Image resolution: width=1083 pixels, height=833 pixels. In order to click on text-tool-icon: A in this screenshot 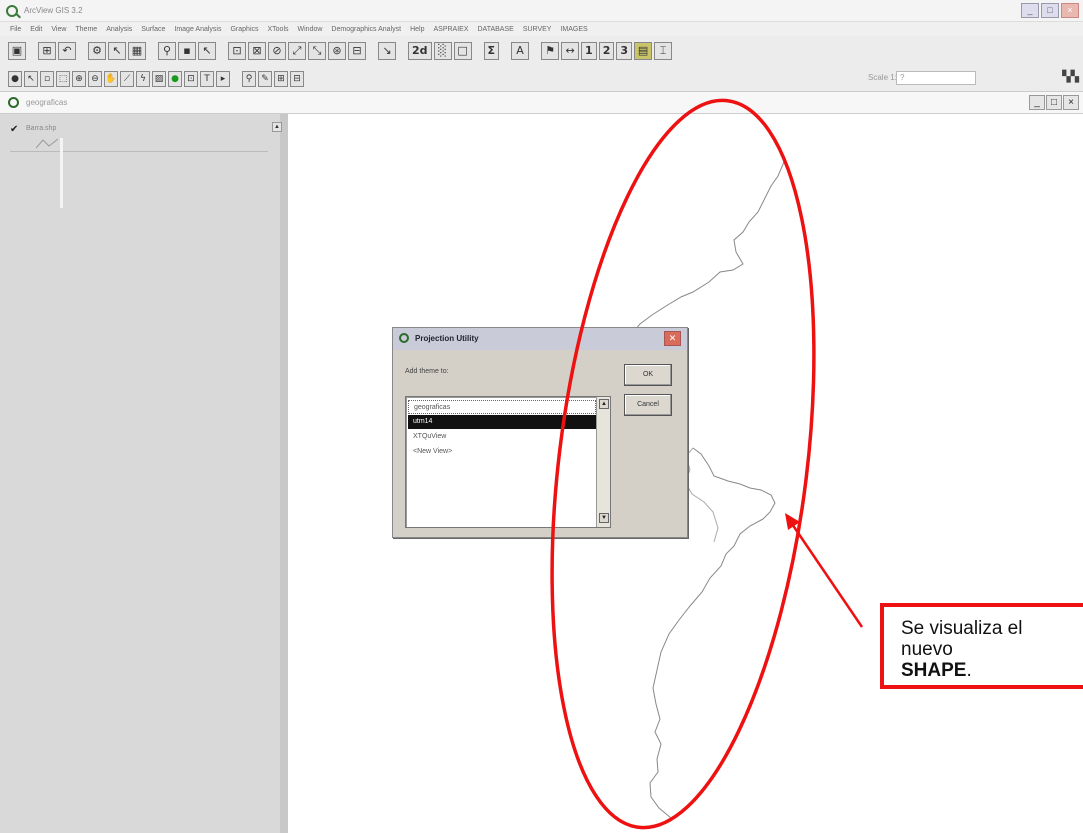, I will do `click(520, 51)`.